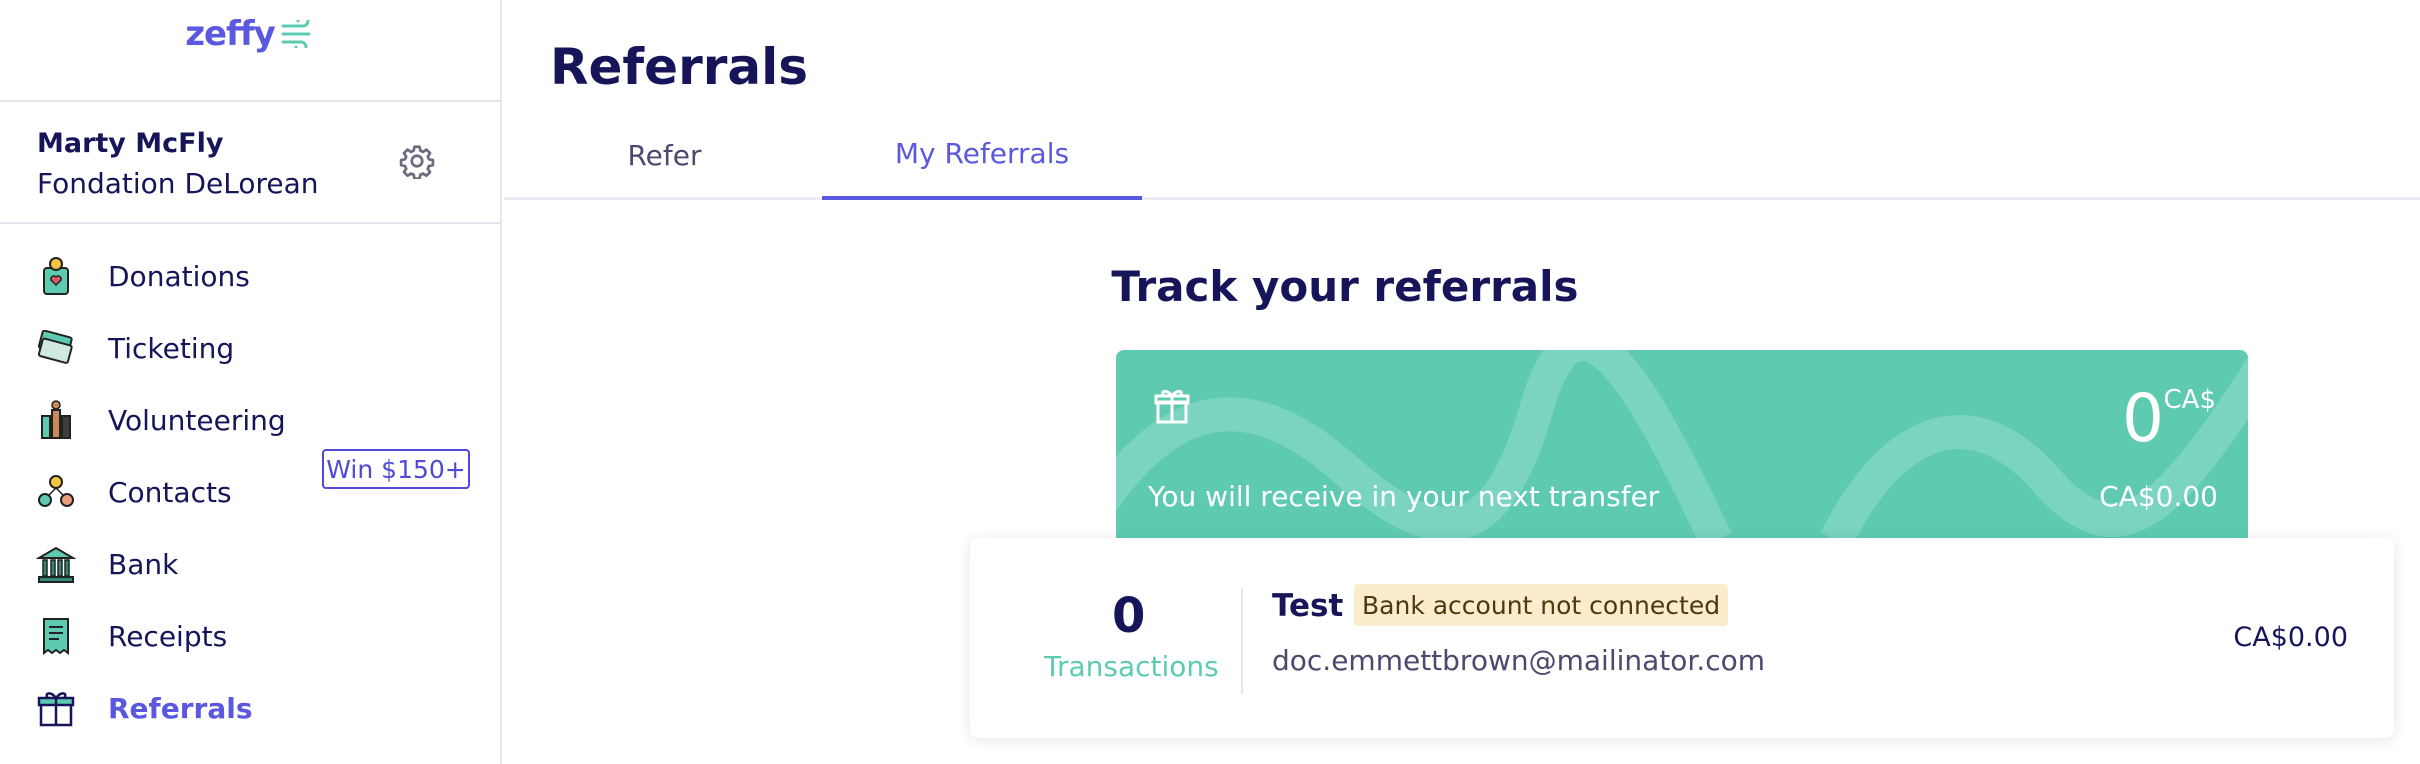 This screenshot has width=2420, height=764. What do you see at coordinates (1129, 616) in the screenshot?
I see `transactions-count: 0` at bounding box center [1129, 616].